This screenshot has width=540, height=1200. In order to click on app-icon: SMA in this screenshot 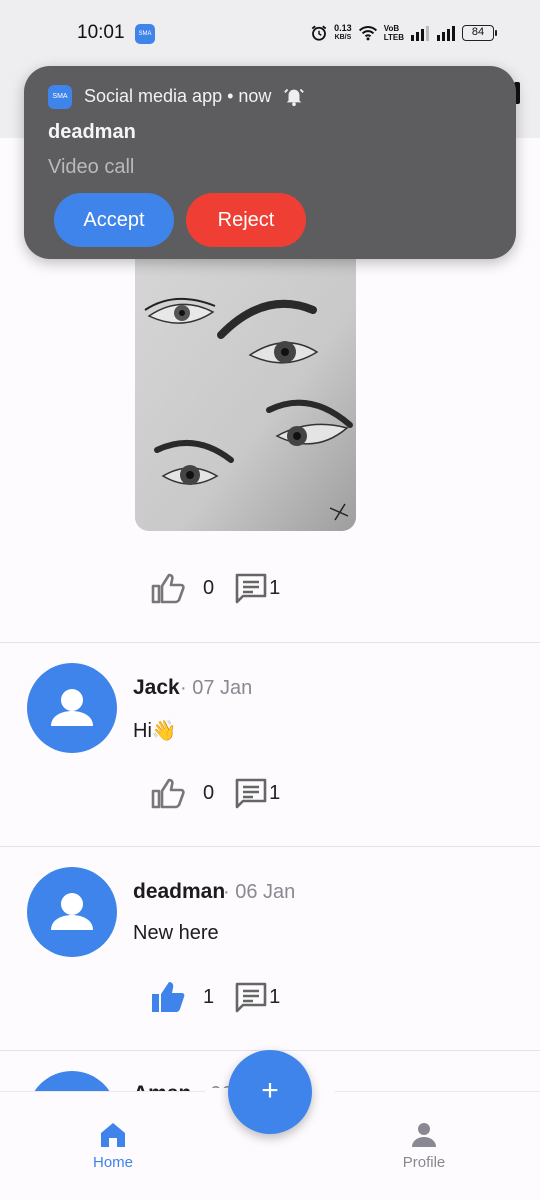, I will do `click(60, 97)`.